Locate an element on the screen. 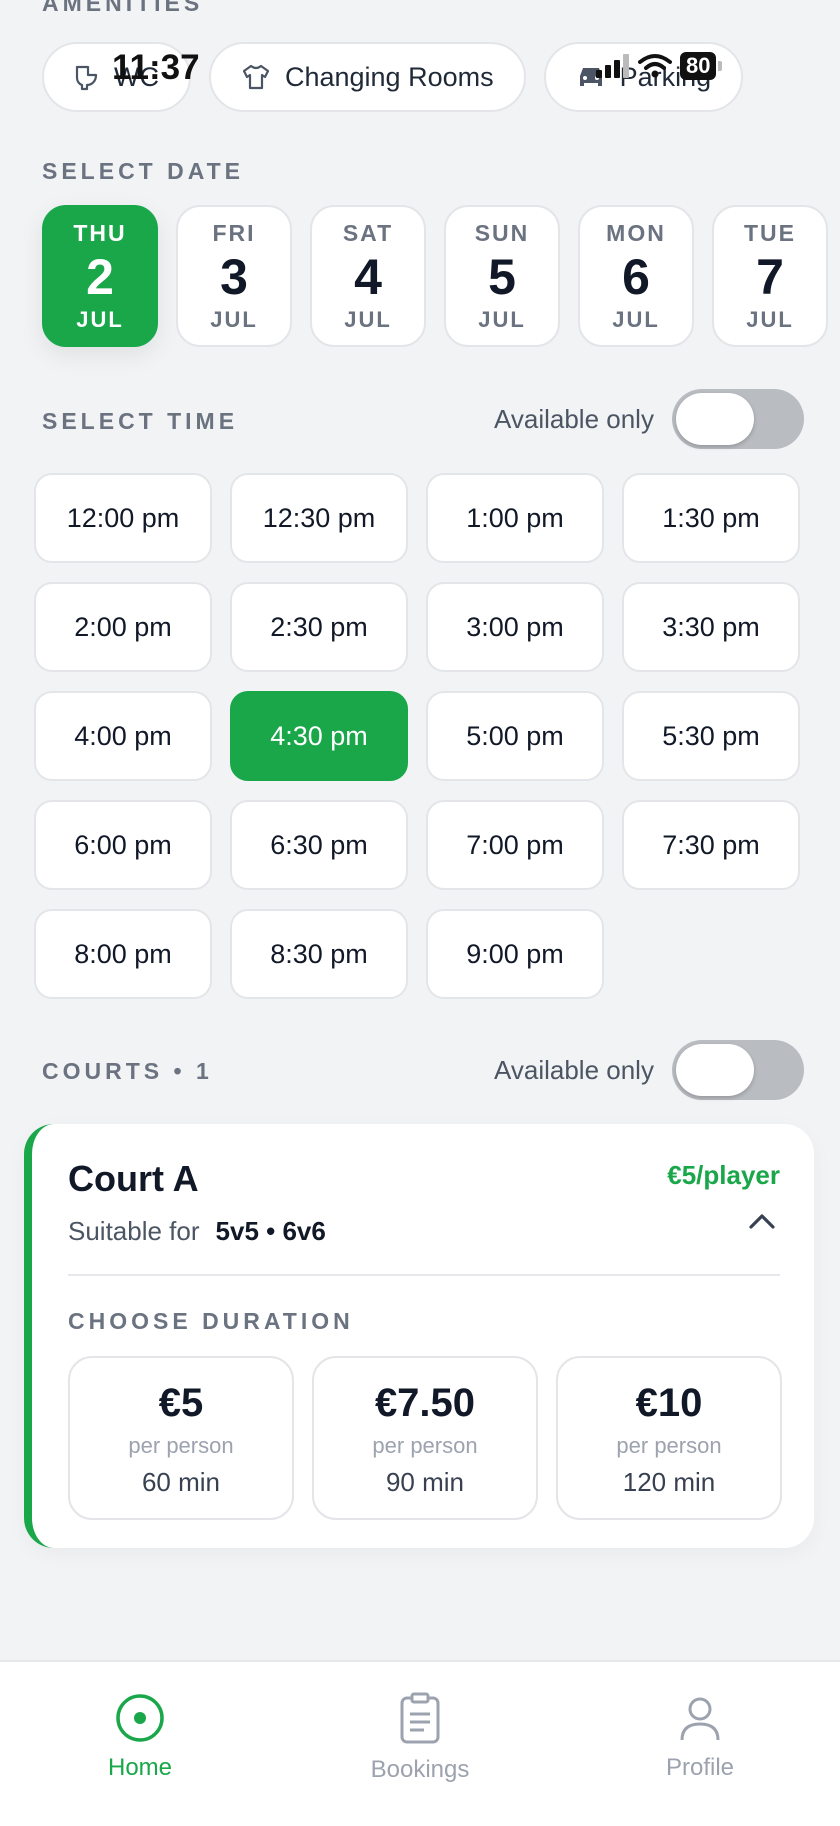  nav-bookings: Bookings is located at coordinates (420, 1744).